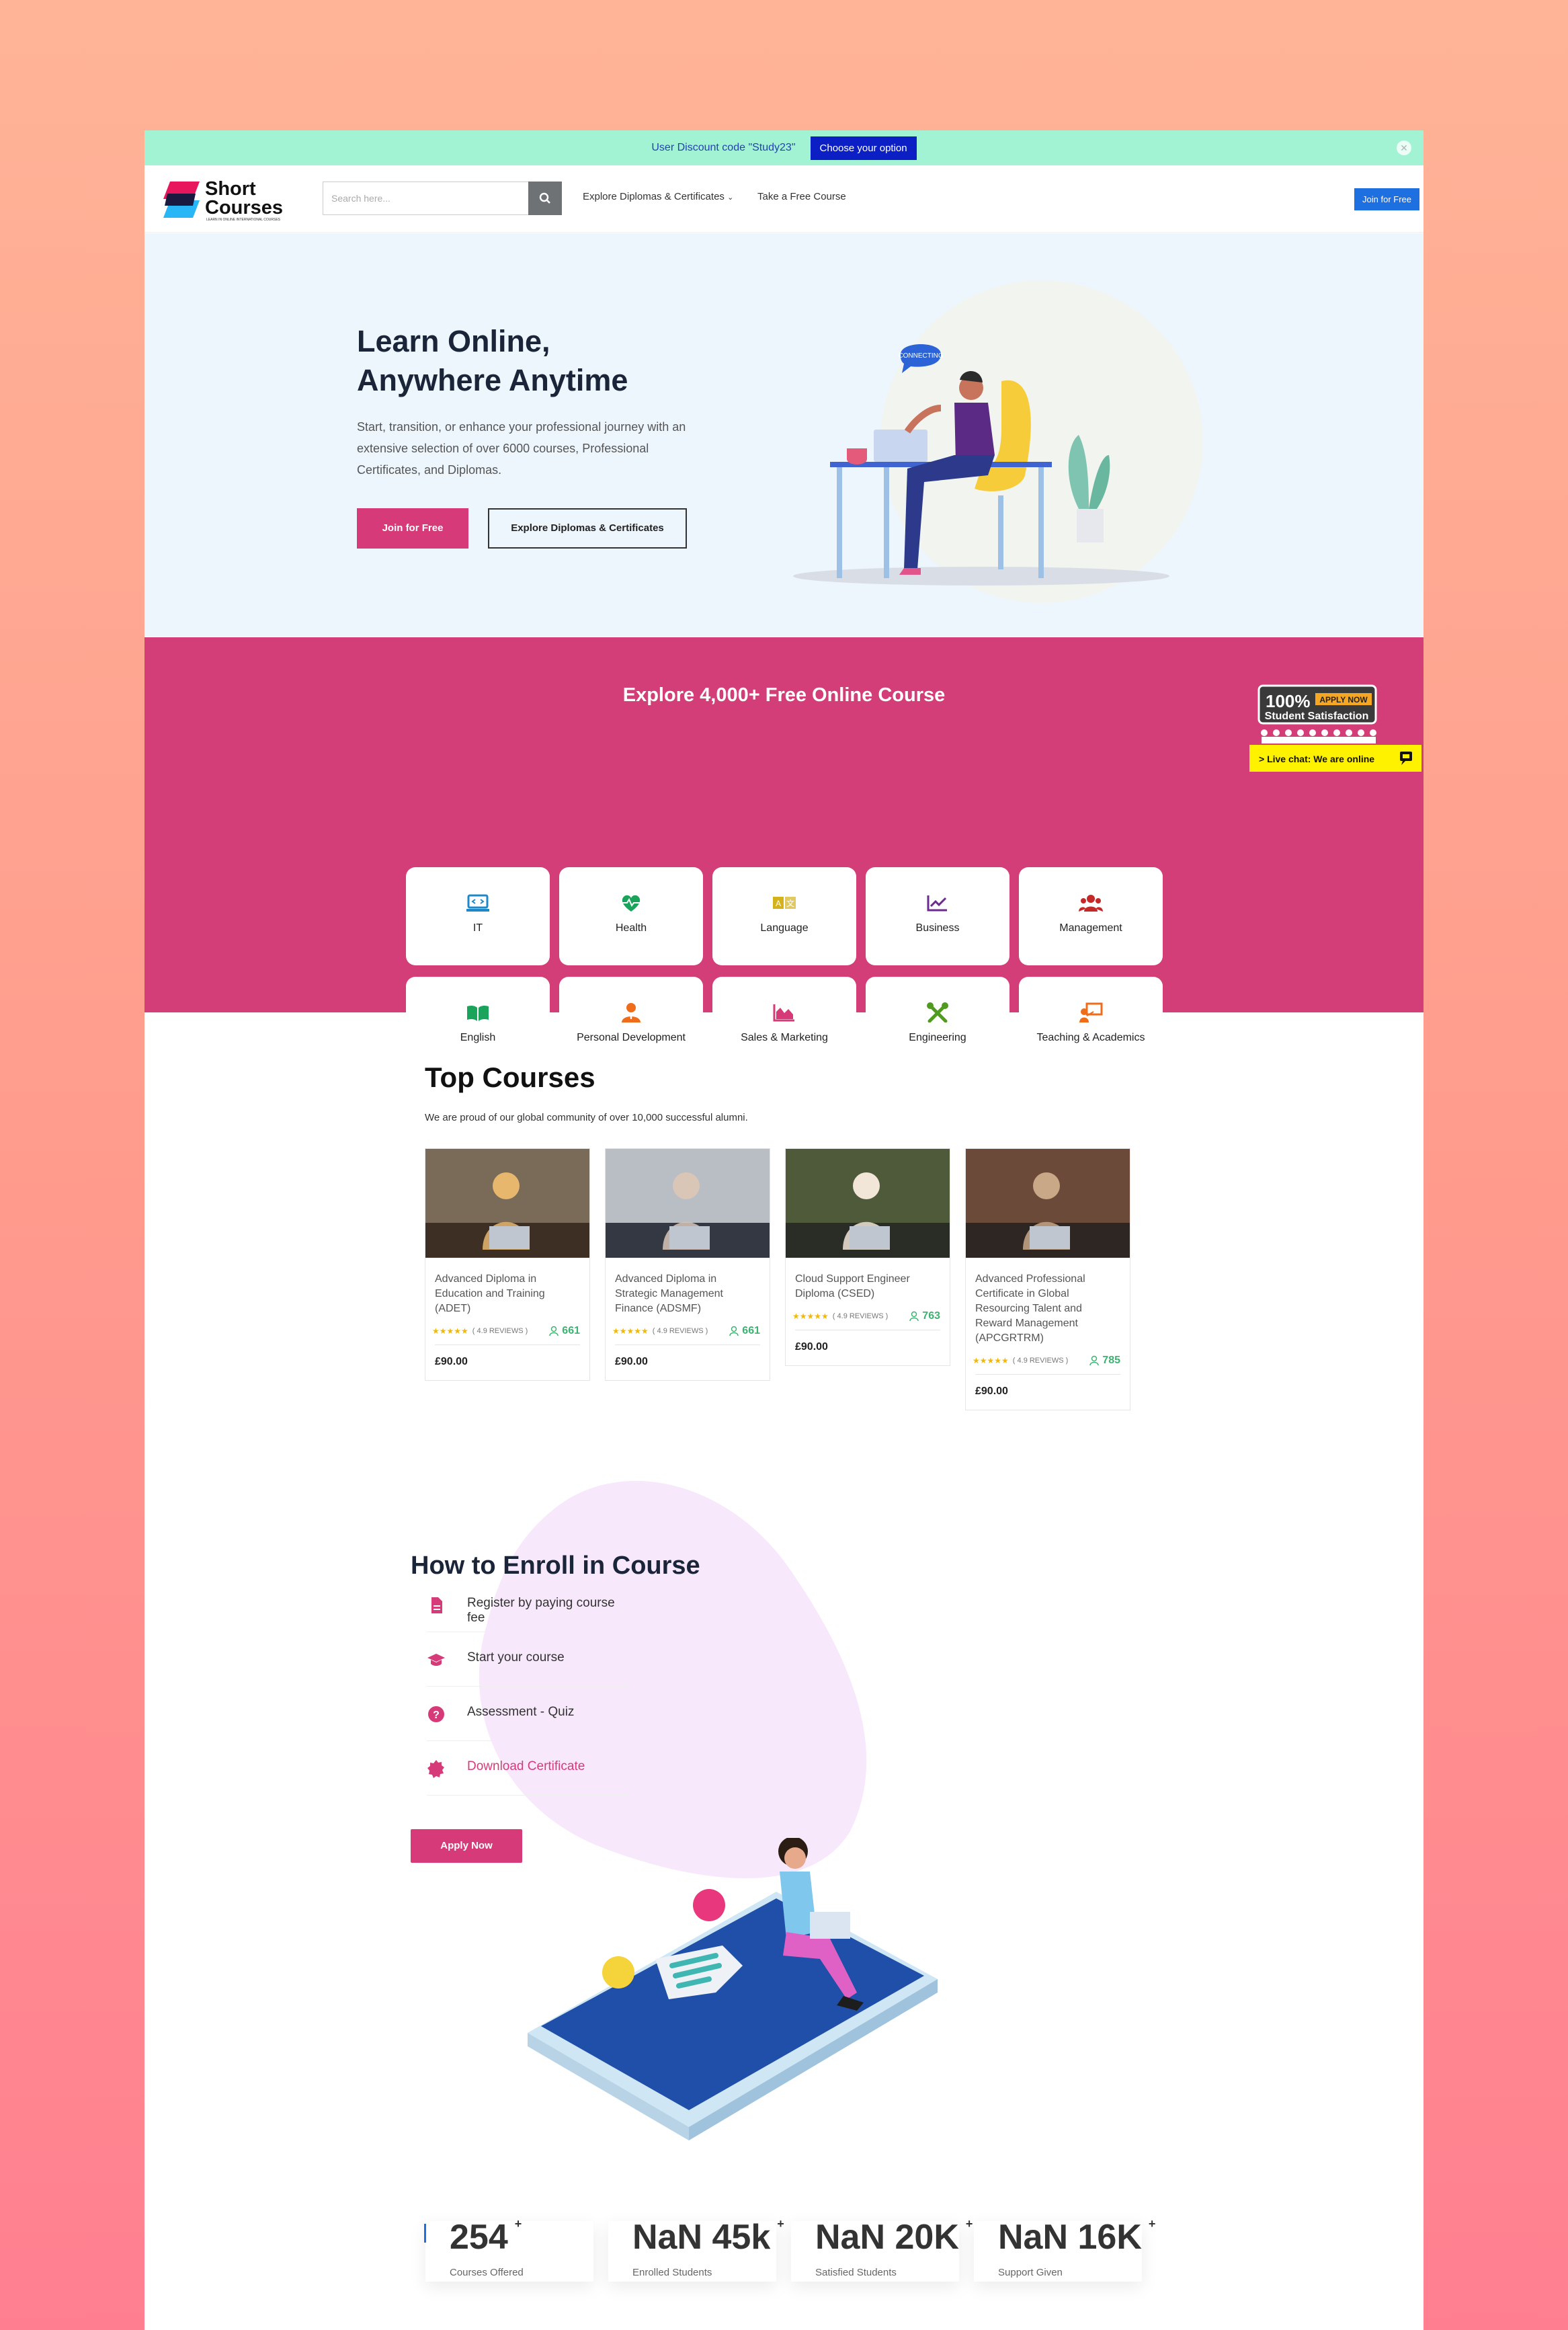  I want to click on category-label: Health, so click(631, 928).